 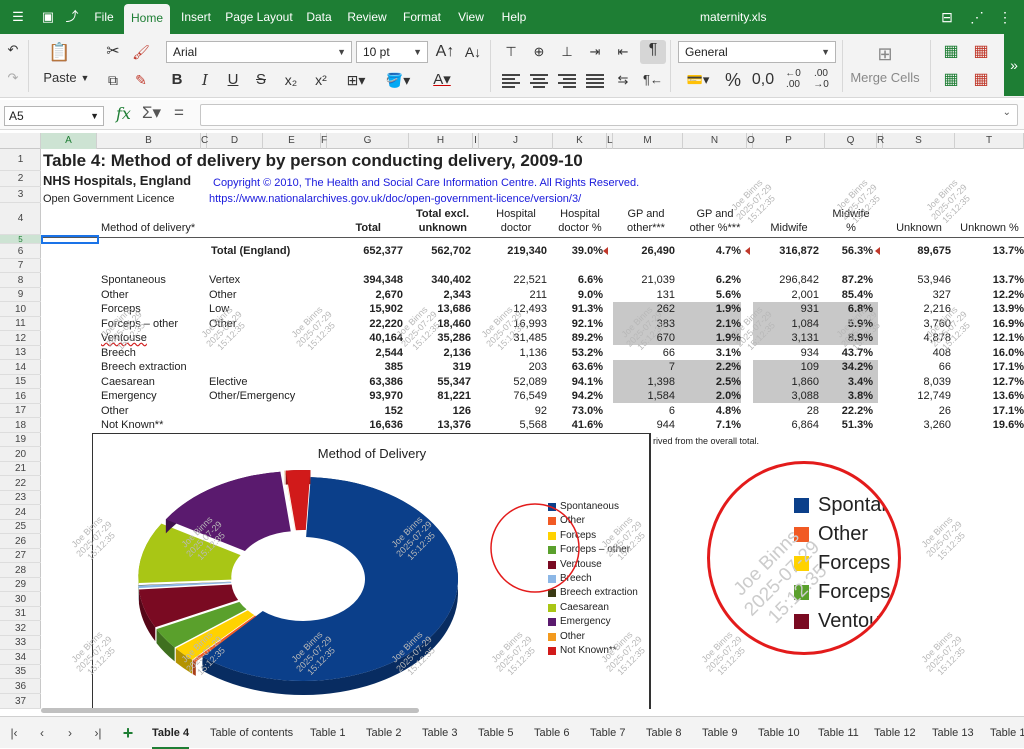 I want to click on row-header: 20, so click(x=20, y=454).